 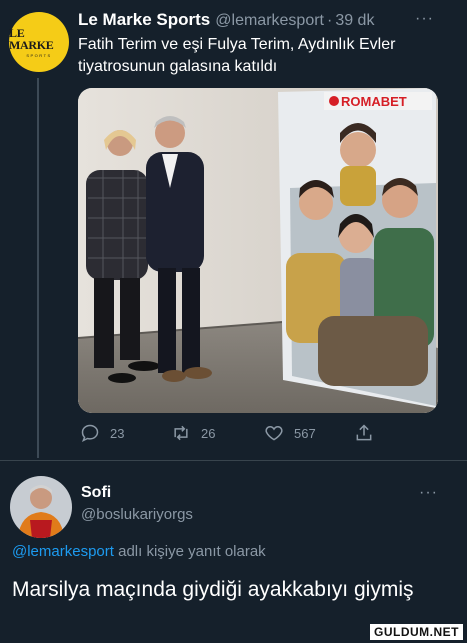 I want to click on reply-count: 23, so click(x=117, y=433).